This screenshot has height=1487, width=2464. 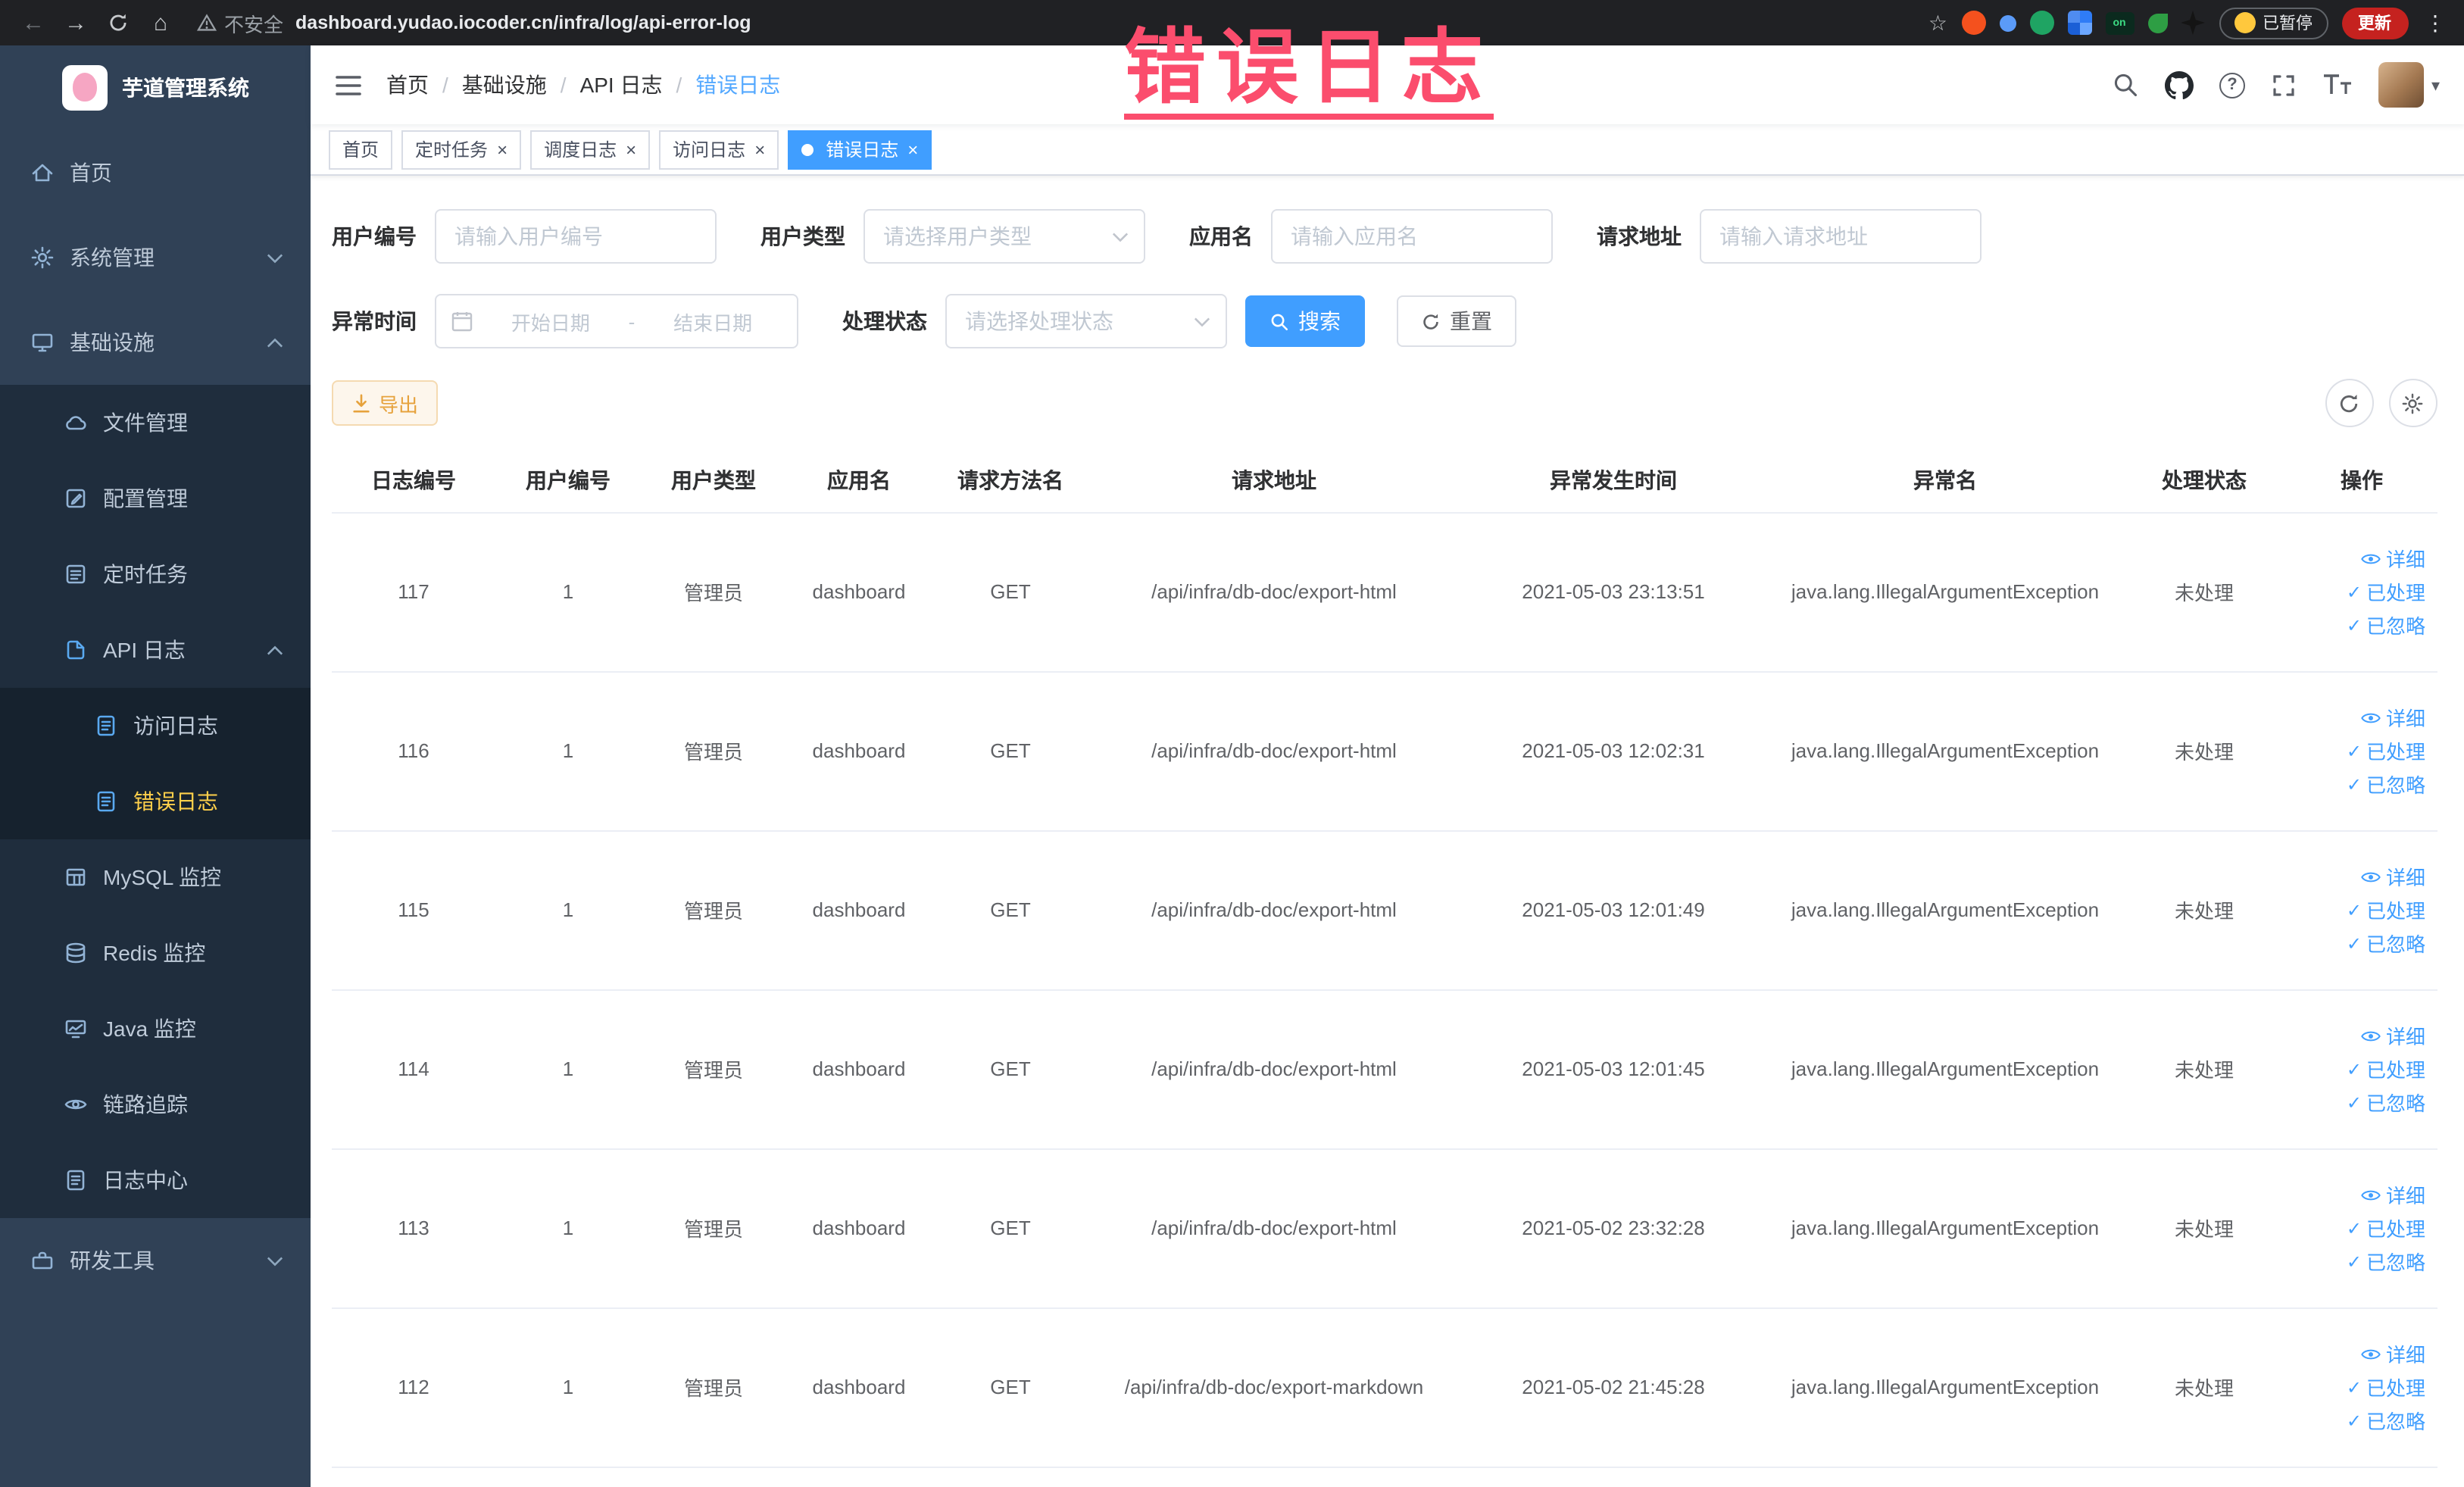 What do you see at coordinates (155, 257) in the screenshot?
I see `sidebar-item-system-management: 系统管理` at bounding box center [155, 257].